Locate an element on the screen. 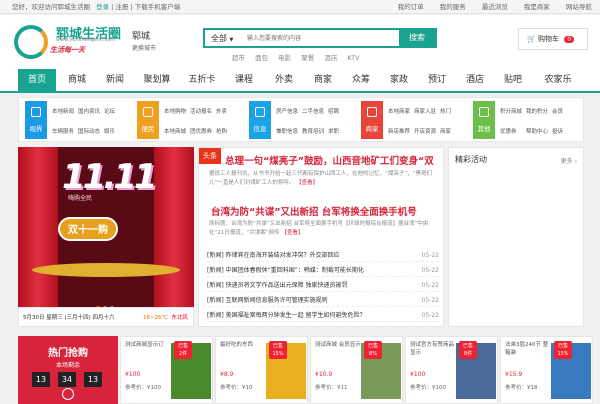 The width and height of the screenshot is (600, 404). sold-badge: 已售 8% is located at coordinates (373, 350).